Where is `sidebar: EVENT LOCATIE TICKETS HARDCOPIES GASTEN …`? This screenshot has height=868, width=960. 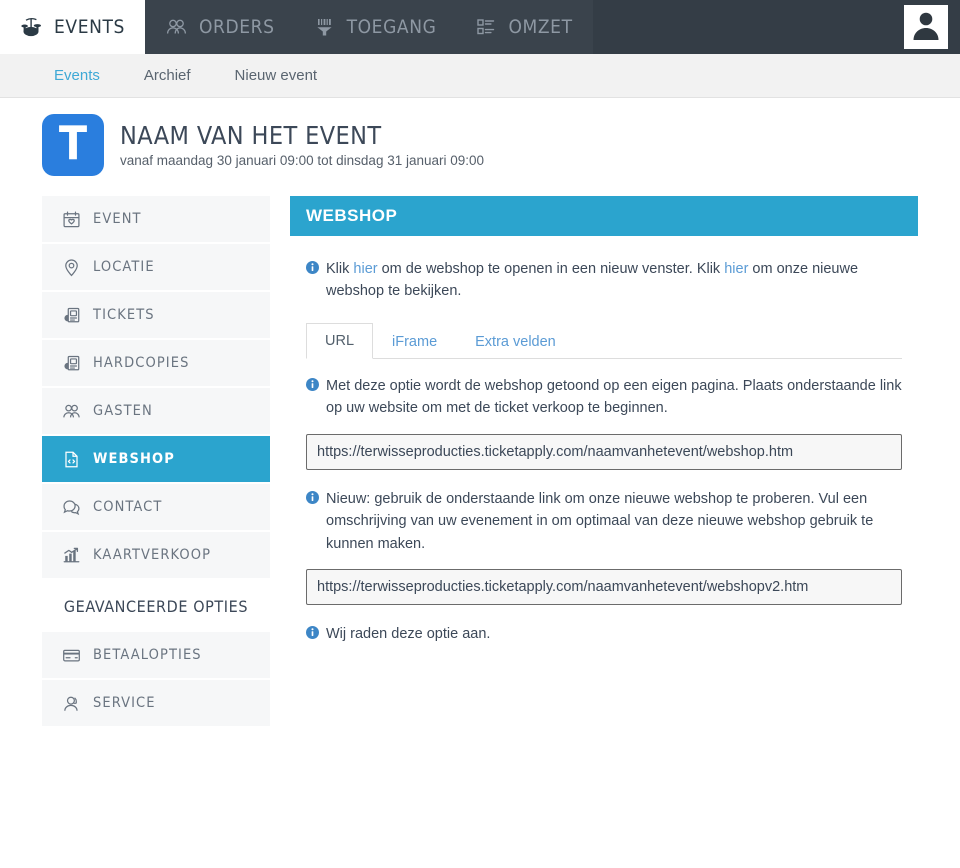
sidebar: EVENT LOCATIE TICKETS HARDCOPIES GASTEN … is located at coordinates (156, 462).